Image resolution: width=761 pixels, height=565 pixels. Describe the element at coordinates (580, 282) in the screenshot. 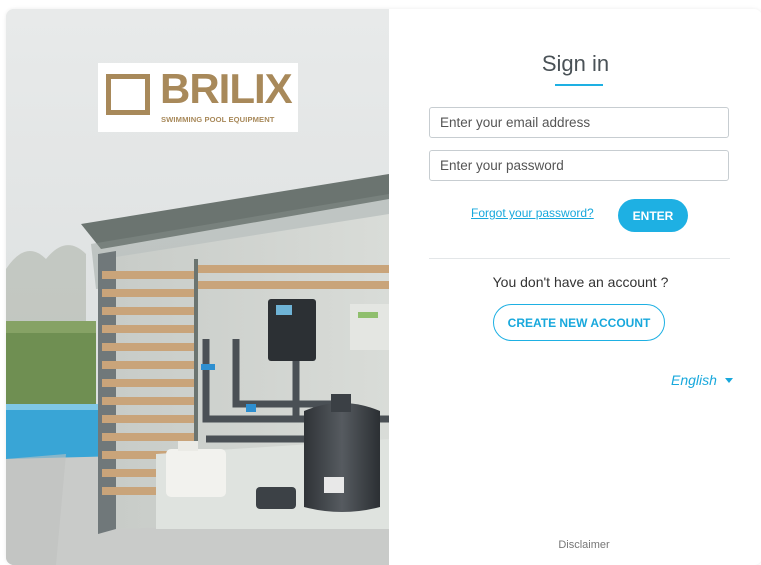

I see `no-account-prompt: You don't have an account ?` at that location.